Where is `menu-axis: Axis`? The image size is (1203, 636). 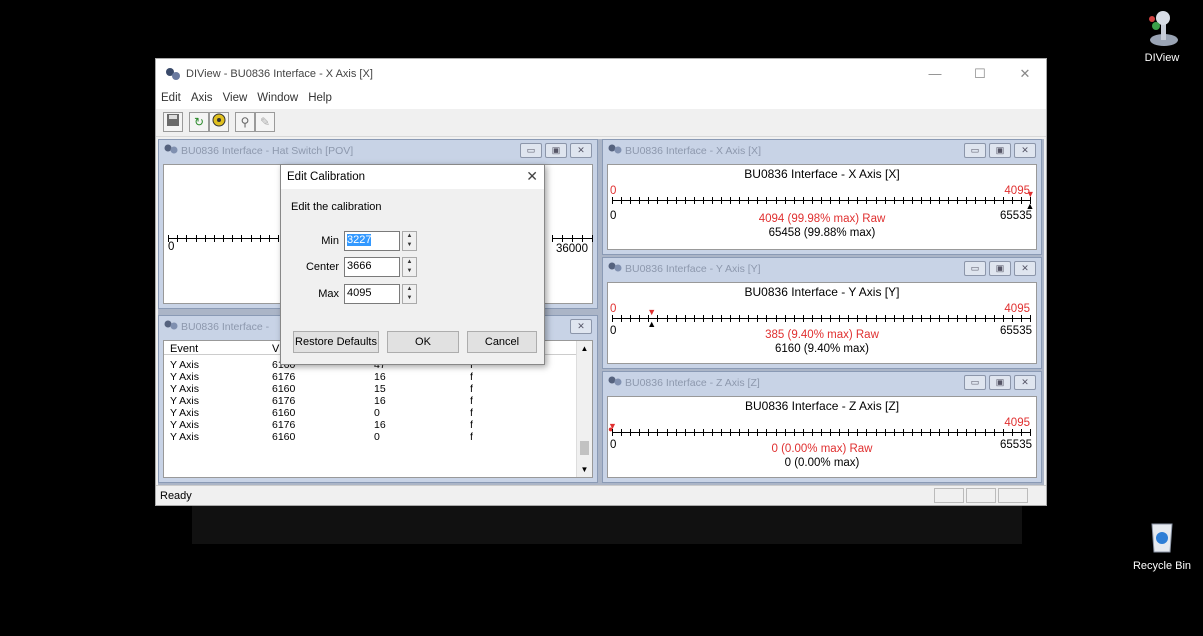 menu-axis: Axis is located at coordinates (202, 98).